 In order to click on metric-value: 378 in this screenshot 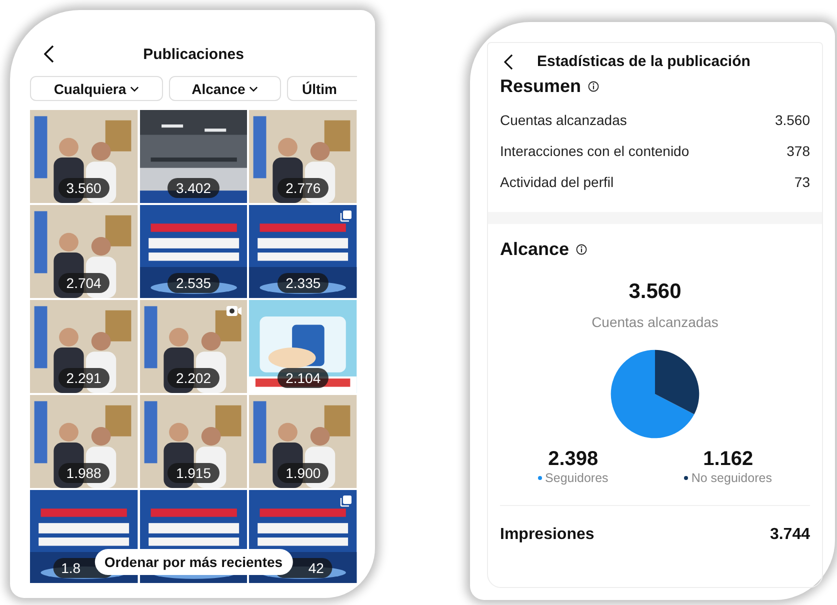, I will do `click(798, 151)`.